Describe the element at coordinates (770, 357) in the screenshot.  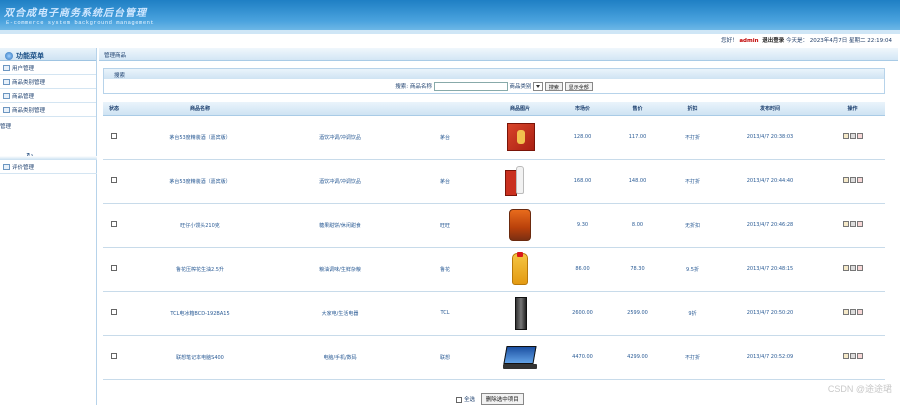
I see `publish-time: 2013/4/7 20:52:09` at that location.